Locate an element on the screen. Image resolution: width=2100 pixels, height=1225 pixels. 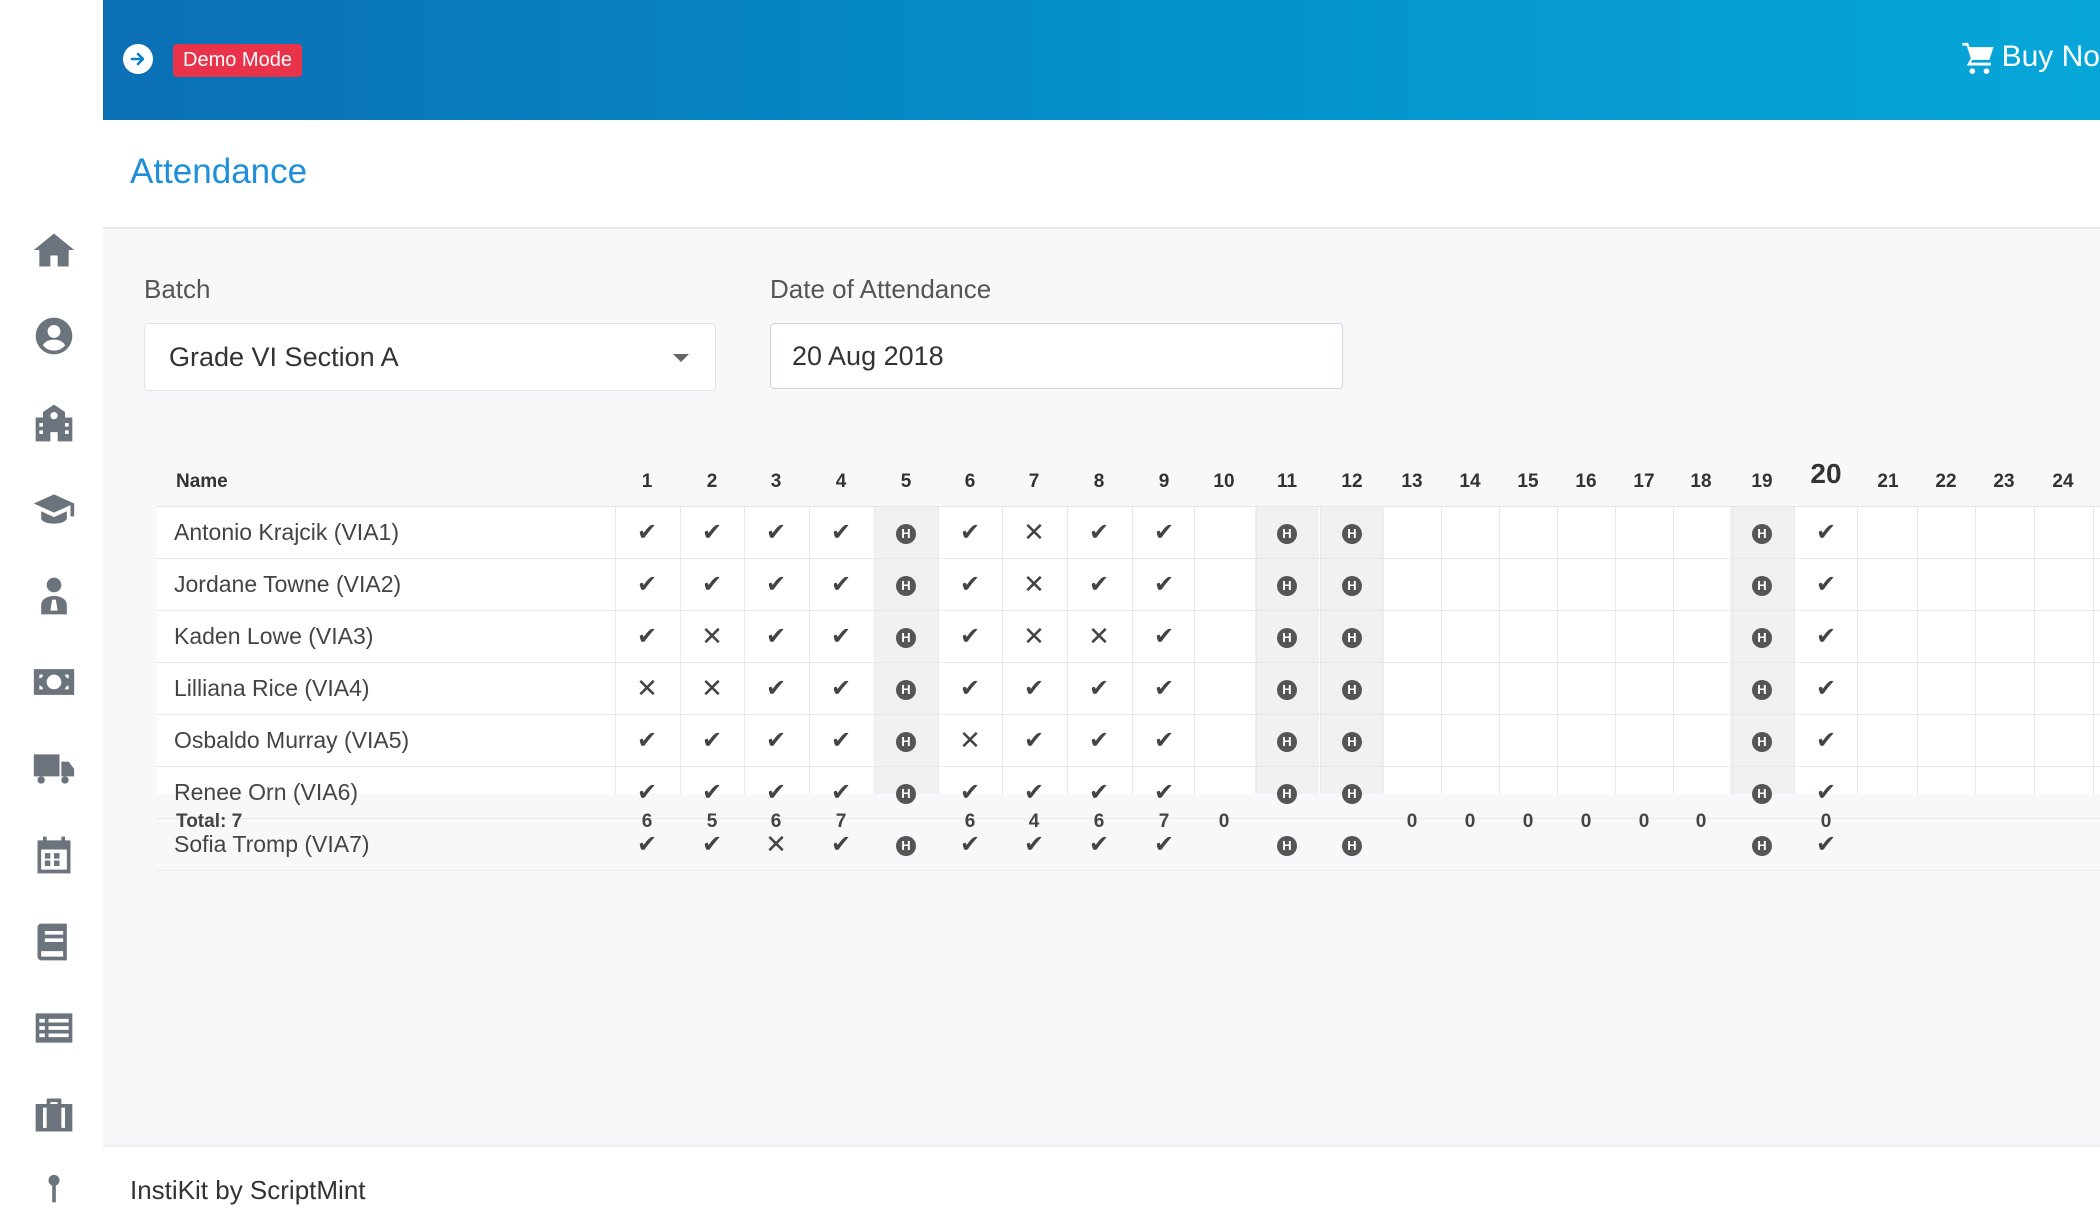
book-icon is located at coordinates (54, 942).